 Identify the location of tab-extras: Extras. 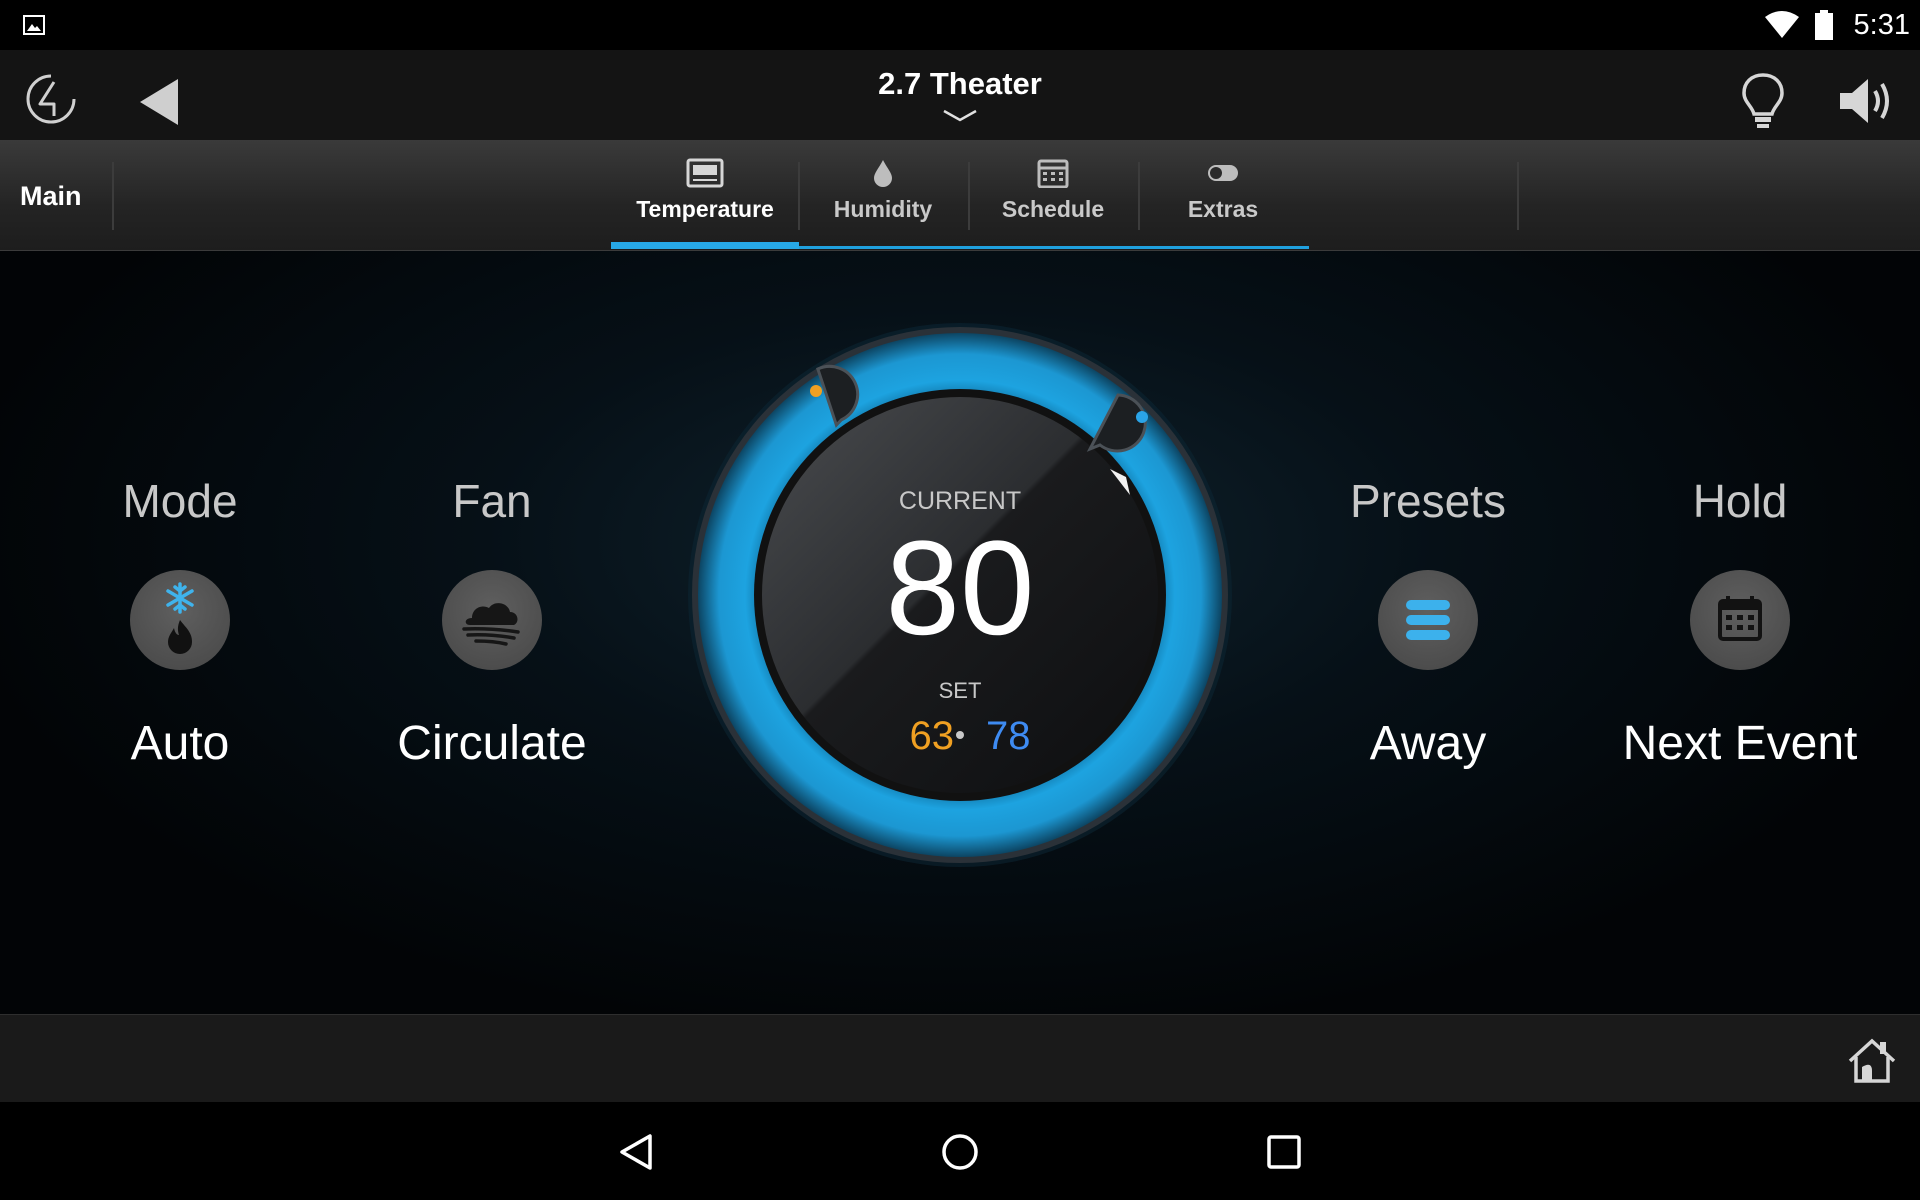
(1223, 202).